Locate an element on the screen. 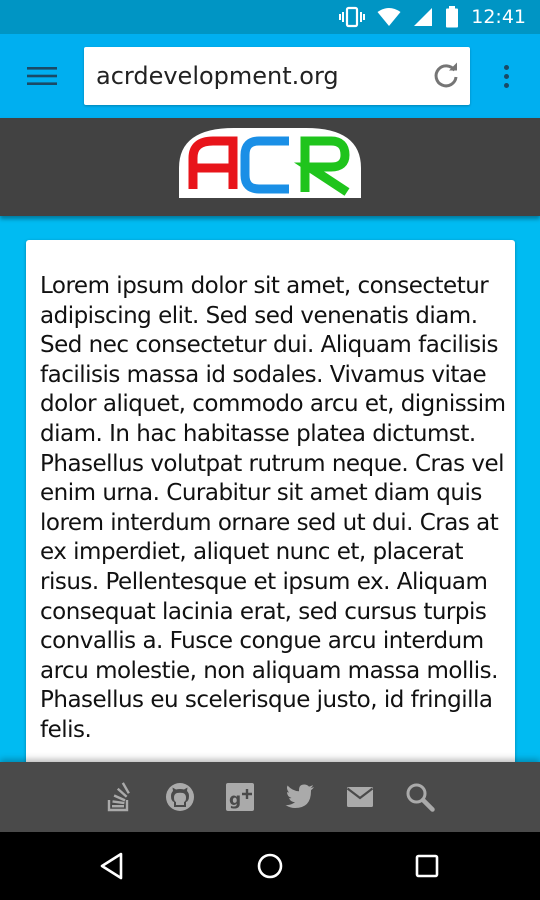 This screenshot has width=540, height=900. back-button is located at coordinates (112, 866).